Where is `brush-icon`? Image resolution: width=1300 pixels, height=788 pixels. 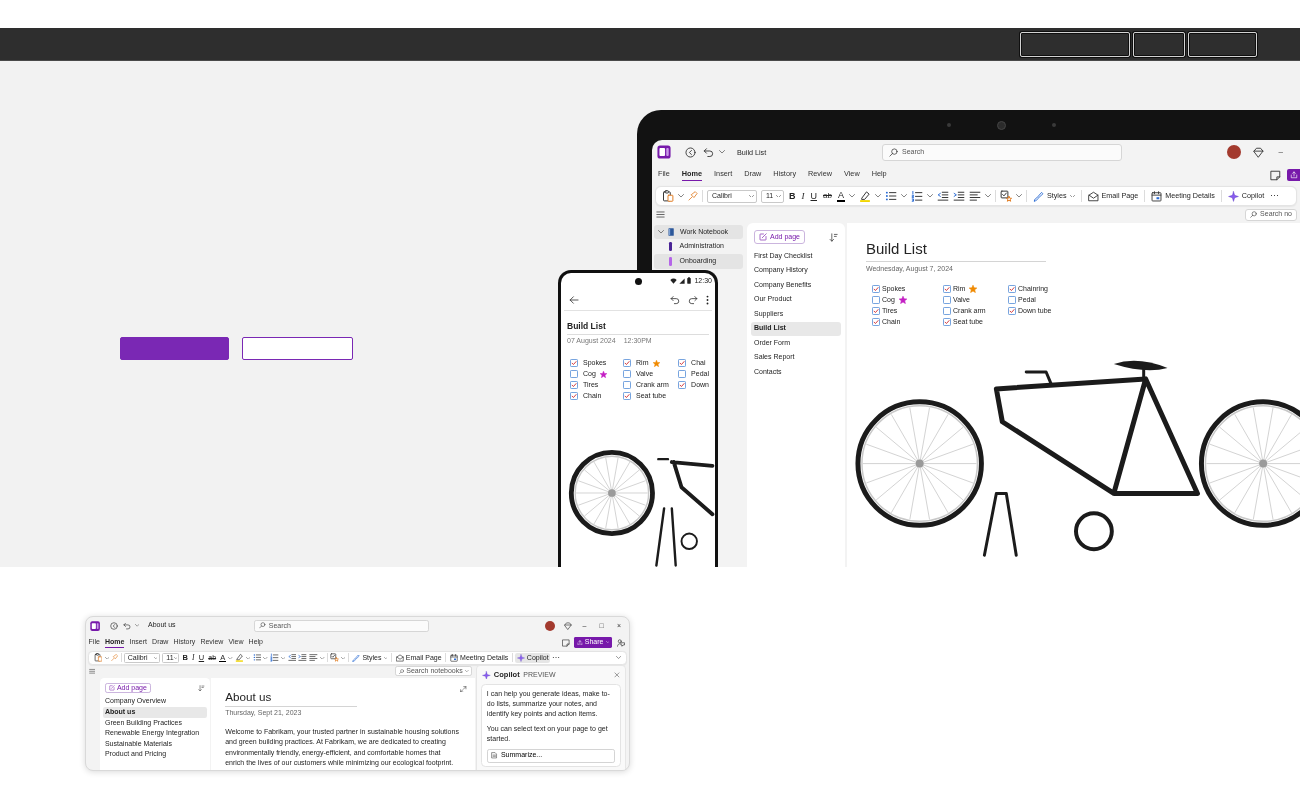
brush-icon is located at coordinates (693, 196).